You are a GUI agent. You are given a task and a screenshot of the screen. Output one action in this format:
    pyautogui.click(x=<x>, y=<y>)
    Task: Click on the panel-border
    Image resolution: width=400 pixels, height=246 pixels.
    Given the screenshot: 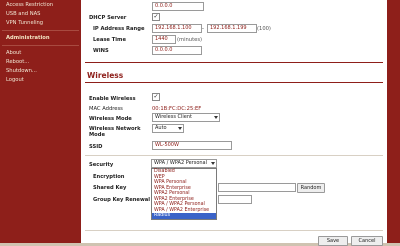 What is the action you would take?
    pyautogui.click(x=393, y=121)
    